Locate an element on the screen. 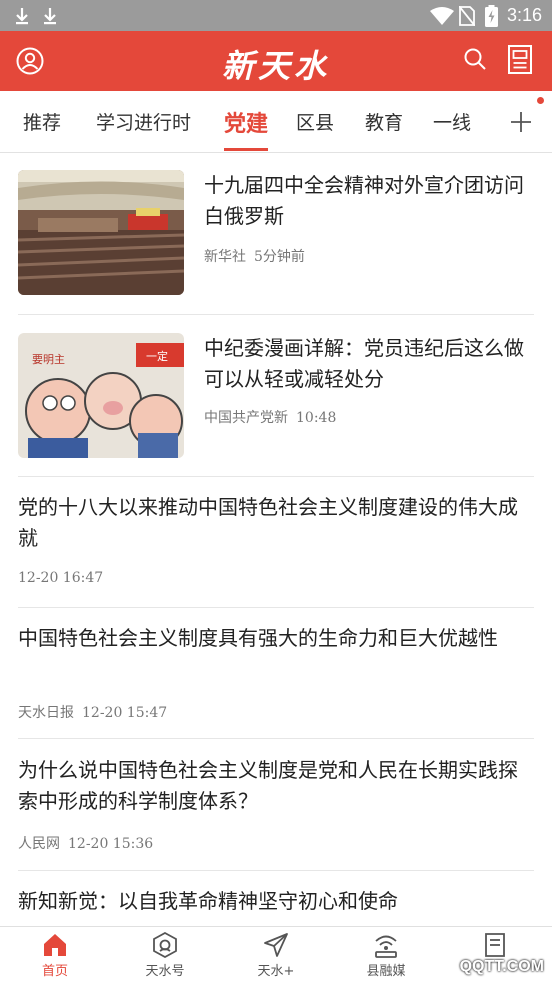  nav-tianshui-account: 天水号 is located at coordinates (165, 954).